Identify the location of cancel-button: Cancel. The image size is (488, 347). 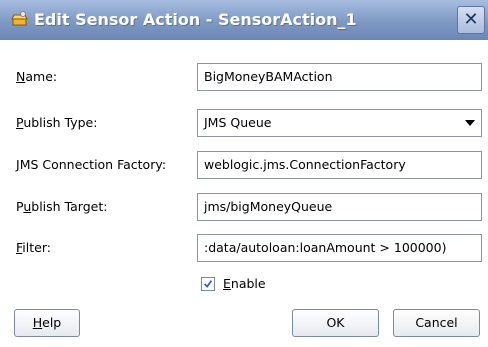
(436, 323).